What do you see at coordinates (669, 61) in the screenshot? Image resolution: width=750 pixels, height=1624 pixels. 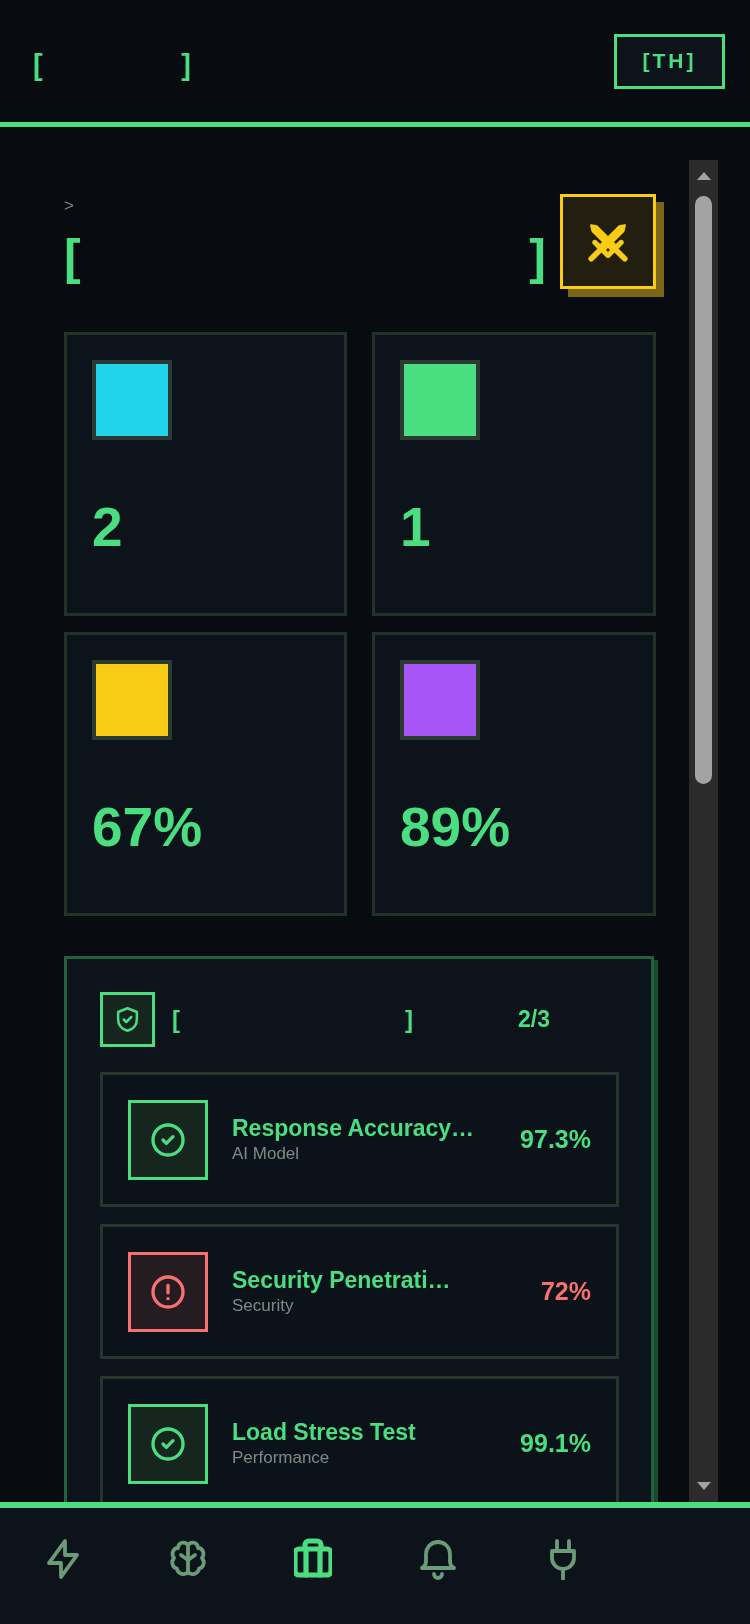 I see `language-button: [TH]` at bounding box center [669, 61].